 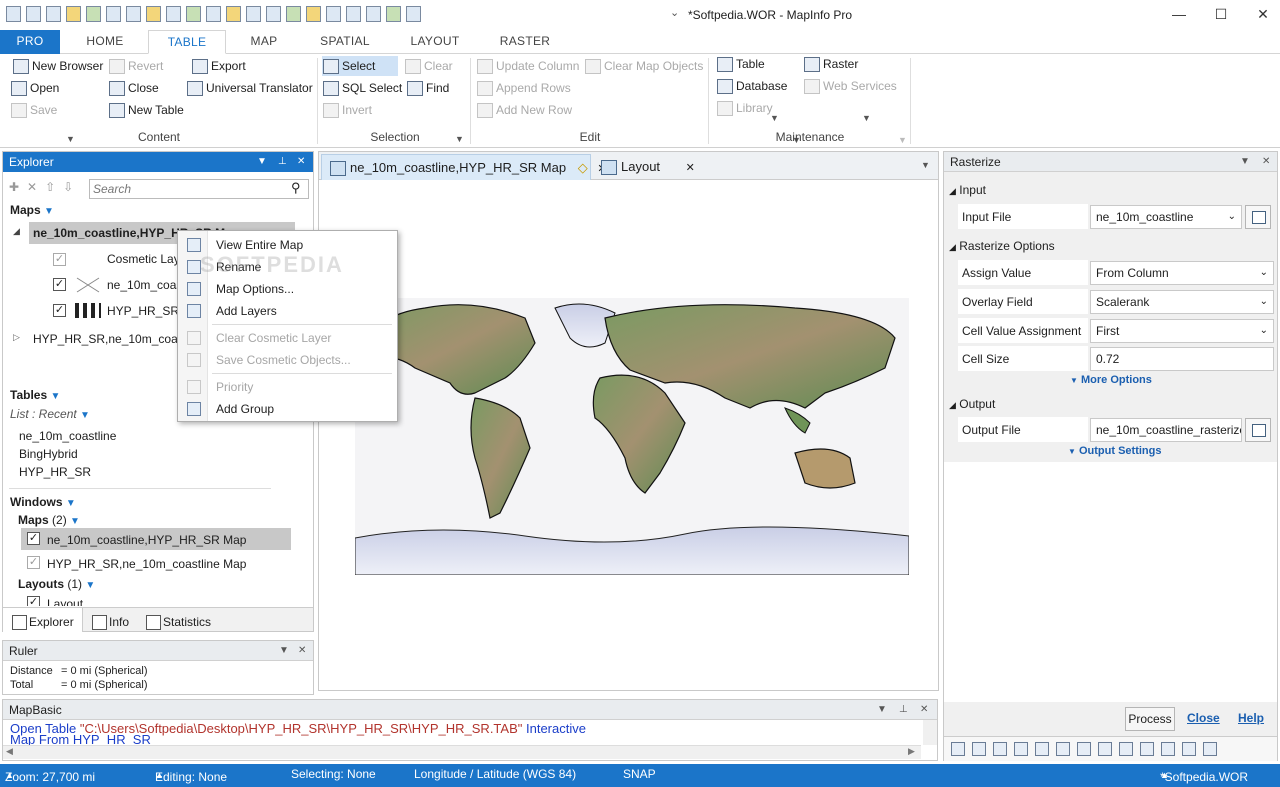 I want to click on browse-output-button, so click(x=1258, y=430).